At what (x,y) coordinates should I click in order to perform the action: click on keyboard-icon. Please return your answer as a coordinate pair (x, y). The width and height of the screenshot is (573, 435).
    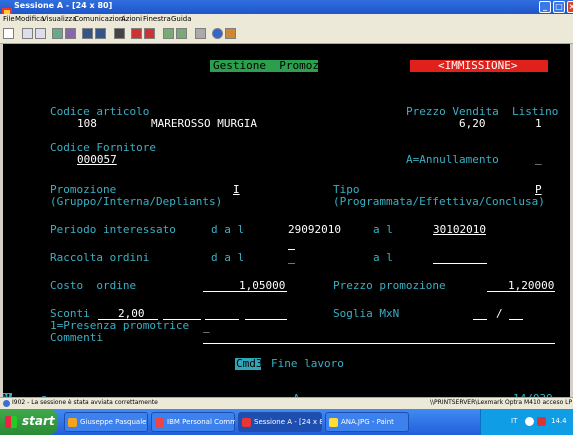
    Looking at the image, I should click on (100, 33).